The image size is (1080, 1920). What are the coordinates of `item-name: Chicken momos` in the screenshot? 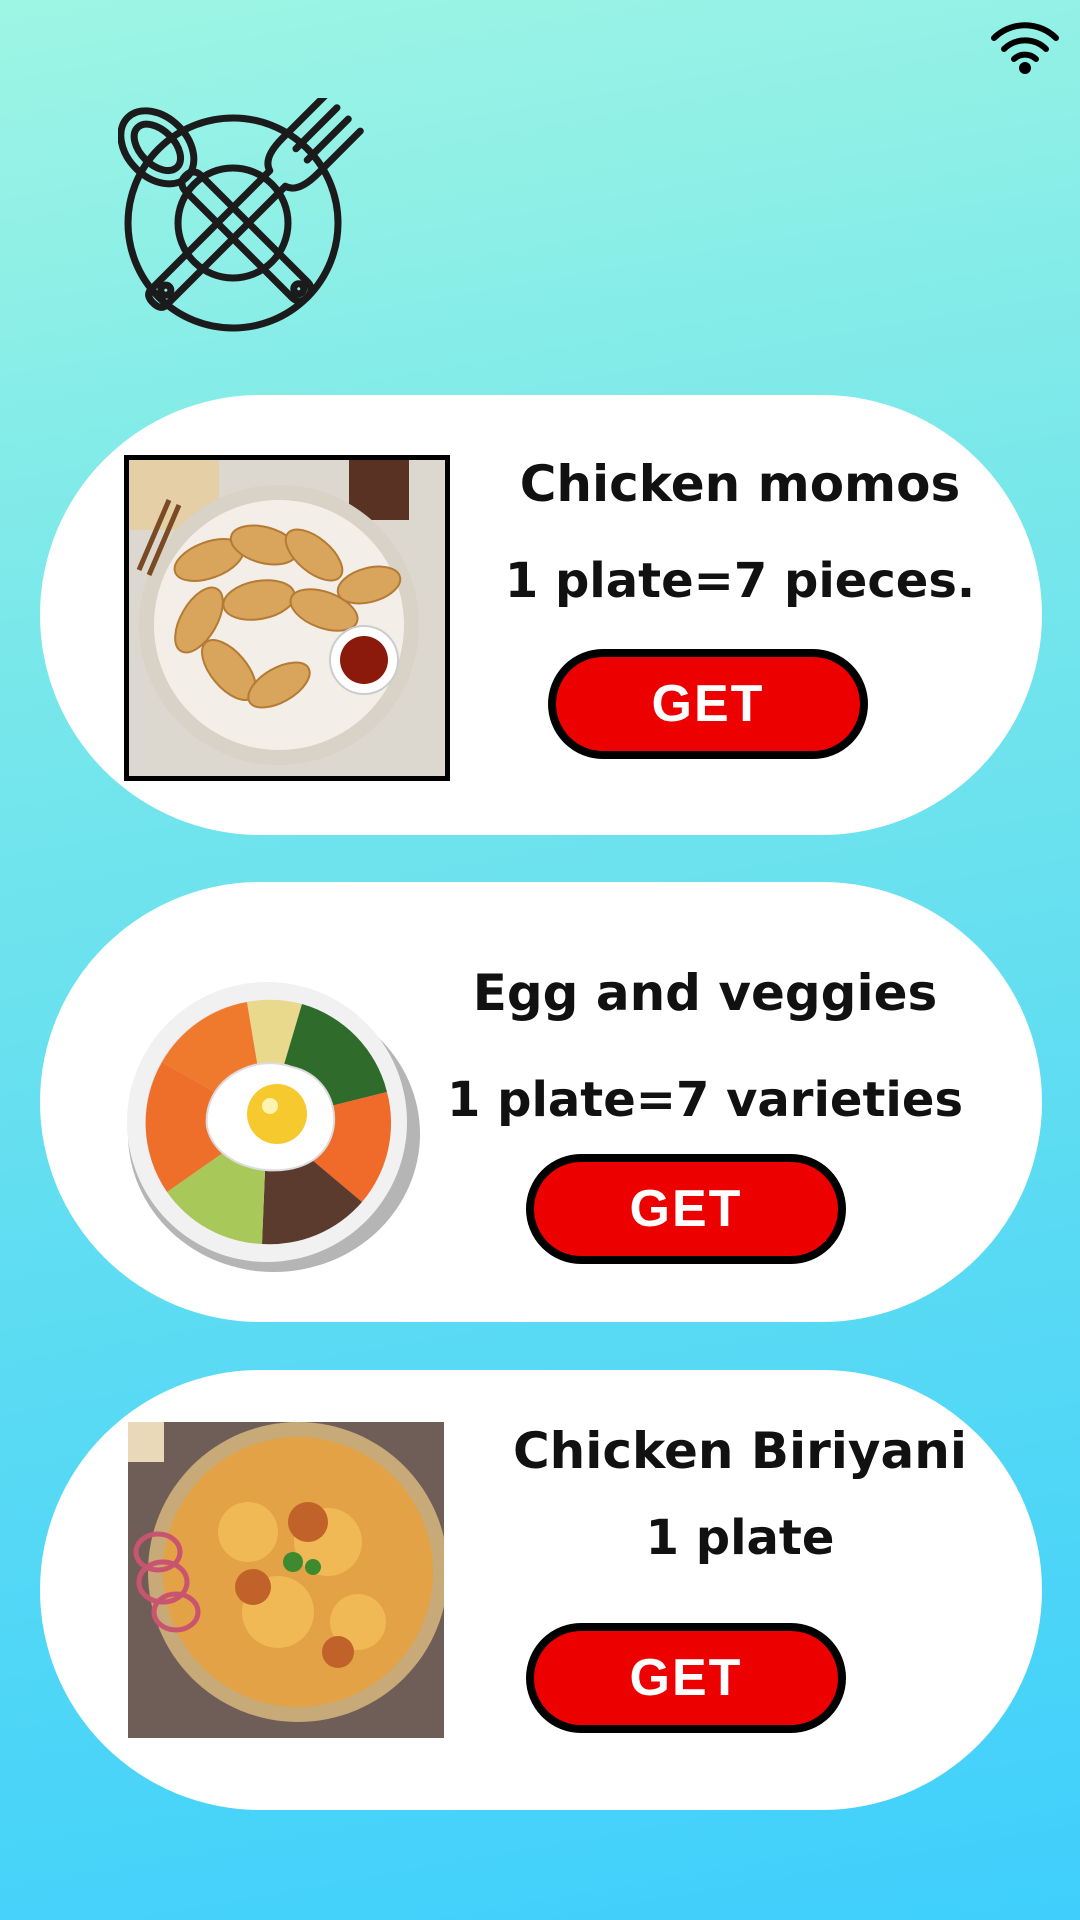 It's located at (740, 484).